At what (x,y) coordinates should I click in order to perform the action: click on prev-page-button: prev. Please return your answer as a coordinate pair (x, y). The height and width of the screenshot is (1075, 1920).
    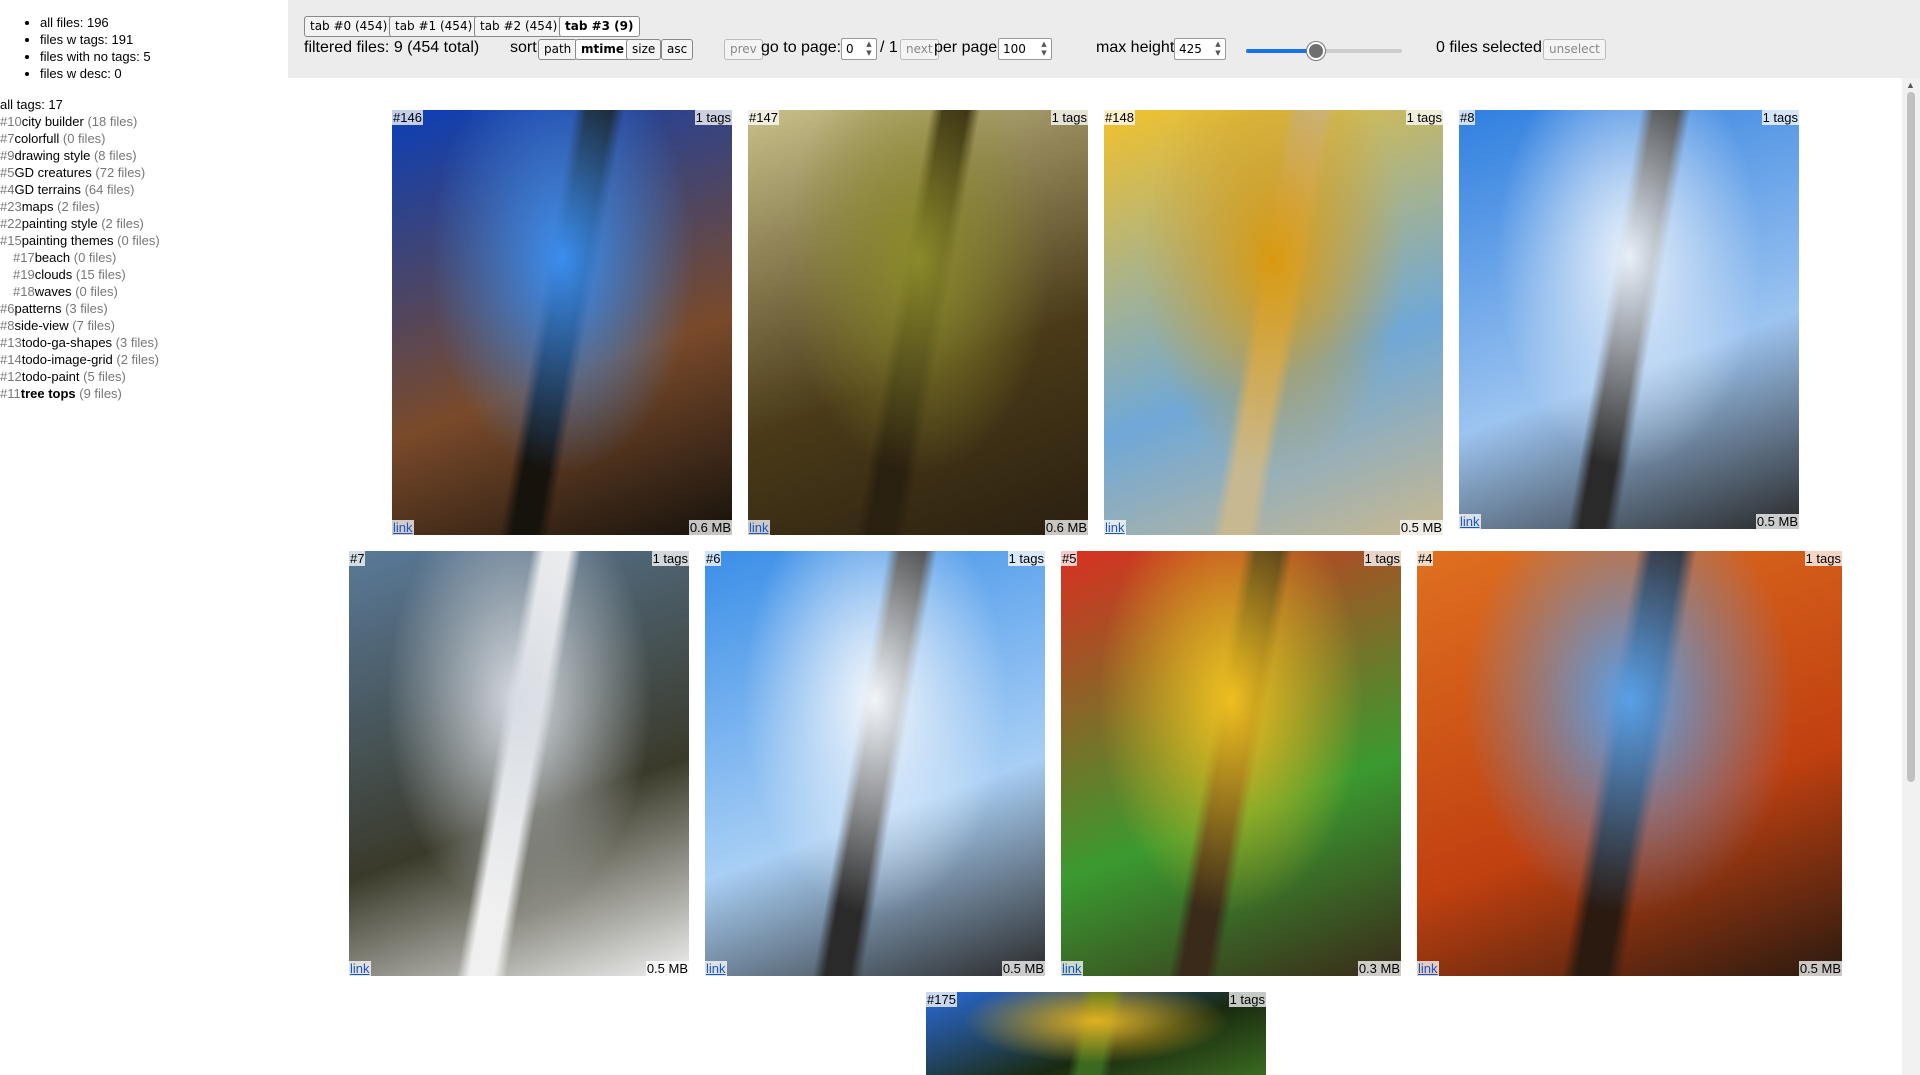
    Looking at the image, I should click on (743, 49).